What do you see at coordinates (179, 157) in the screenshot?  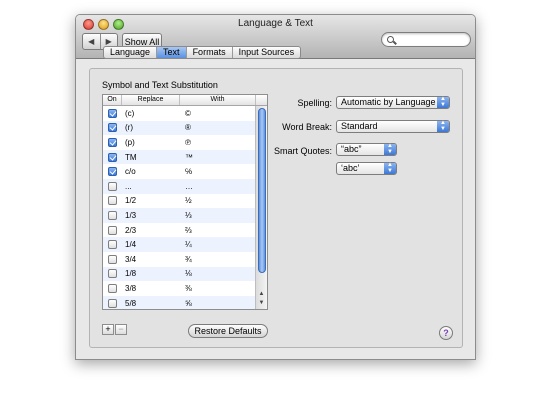 I see `table-row: TM ™` at bounding box center [179, 157].